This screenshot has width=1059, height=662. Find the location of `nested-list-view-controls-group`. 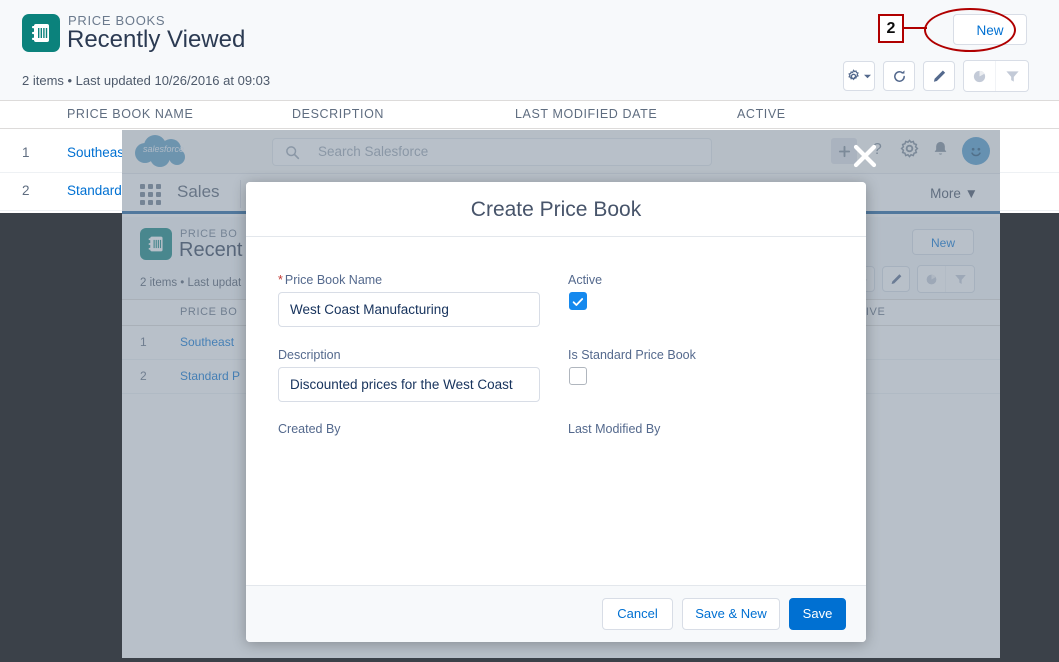

nested-list-view-controls-group is located at coordinates (946, 279).